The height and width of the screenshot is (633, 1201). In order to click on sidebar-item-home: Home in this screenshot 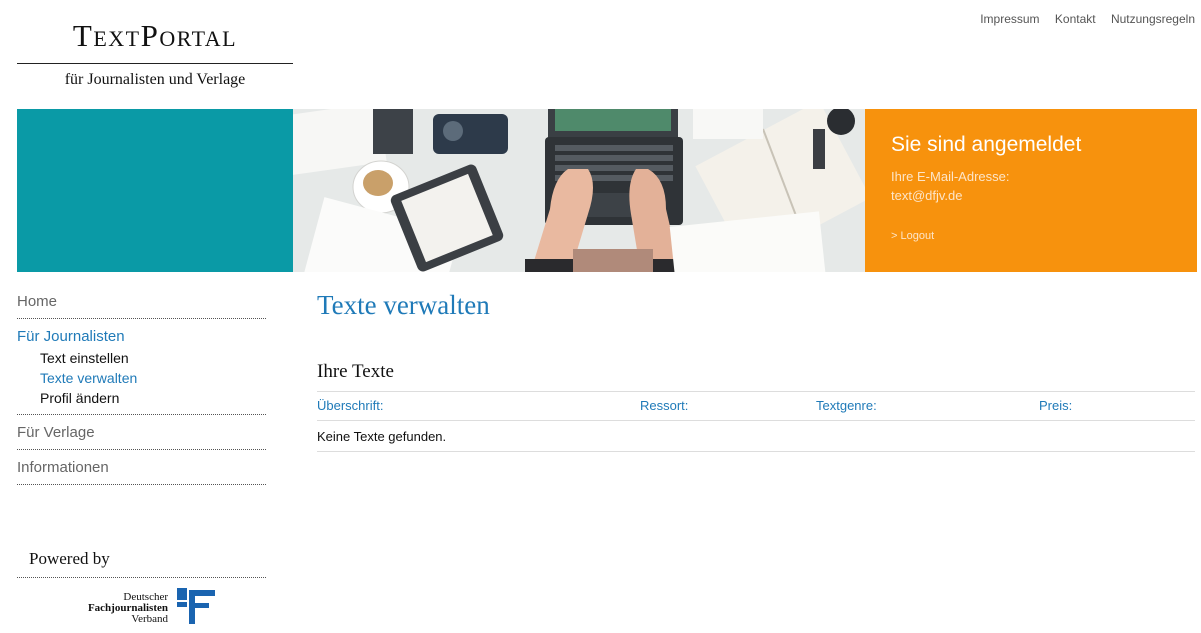, I will do `click(141, 301)`.